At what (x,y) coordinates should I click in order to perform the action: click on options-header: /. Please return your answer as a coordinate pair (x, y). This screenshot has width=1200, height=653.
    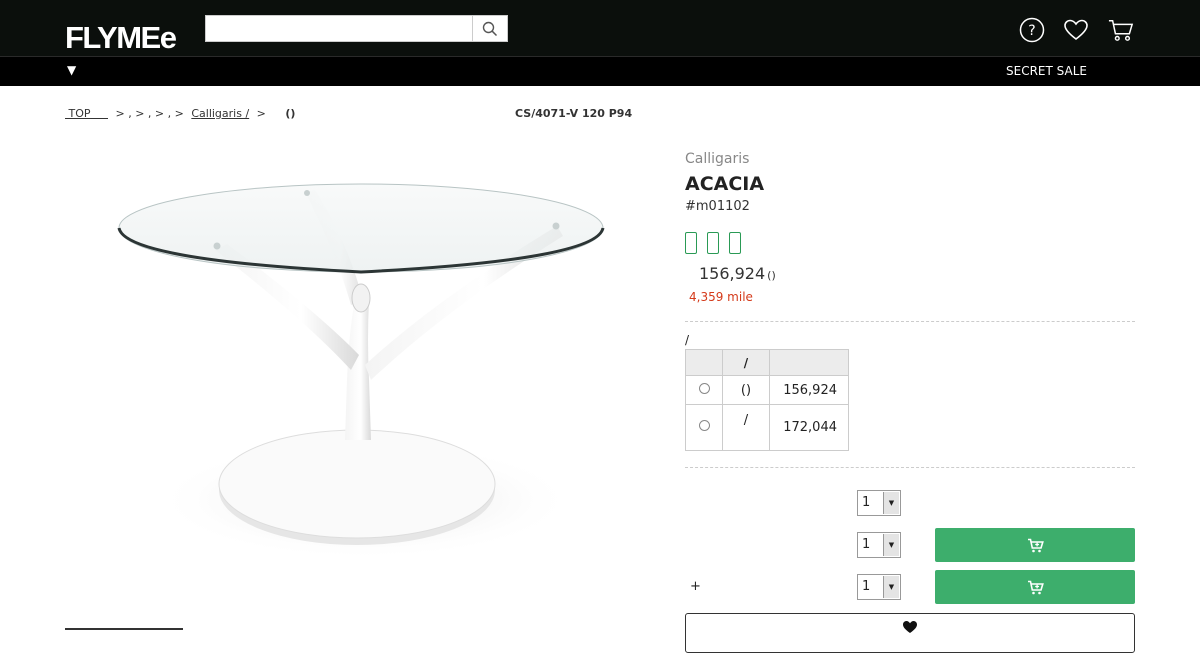
    Looking at the image, I should click on (746, 362).